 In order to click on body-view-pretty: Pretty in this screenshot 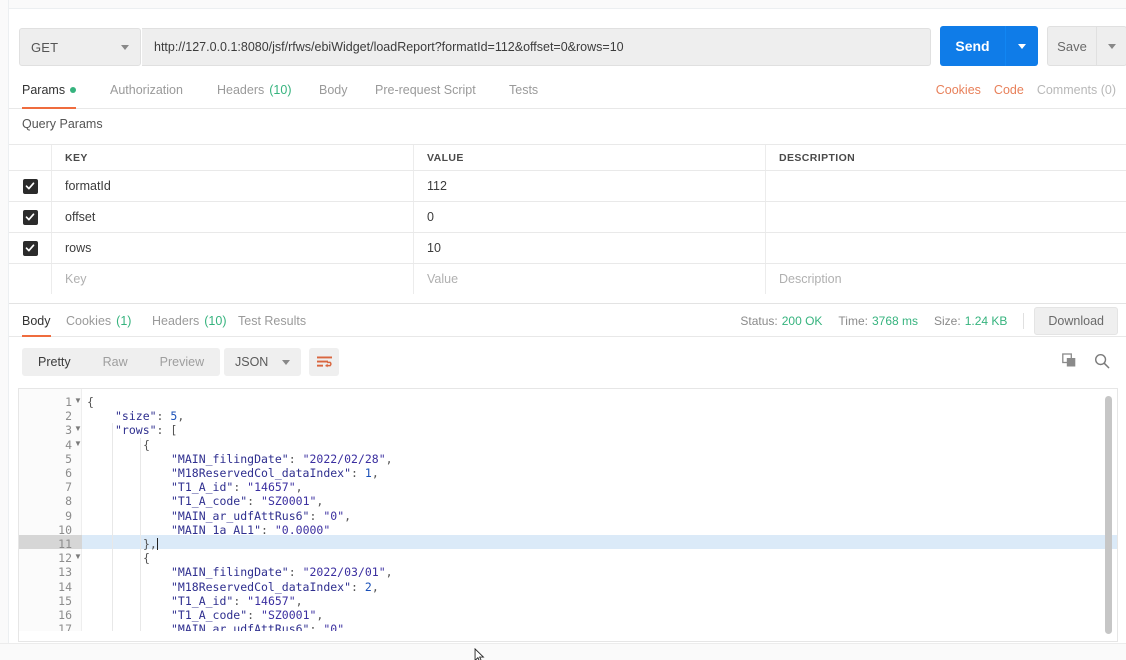, I will do `click(54, 362)`.